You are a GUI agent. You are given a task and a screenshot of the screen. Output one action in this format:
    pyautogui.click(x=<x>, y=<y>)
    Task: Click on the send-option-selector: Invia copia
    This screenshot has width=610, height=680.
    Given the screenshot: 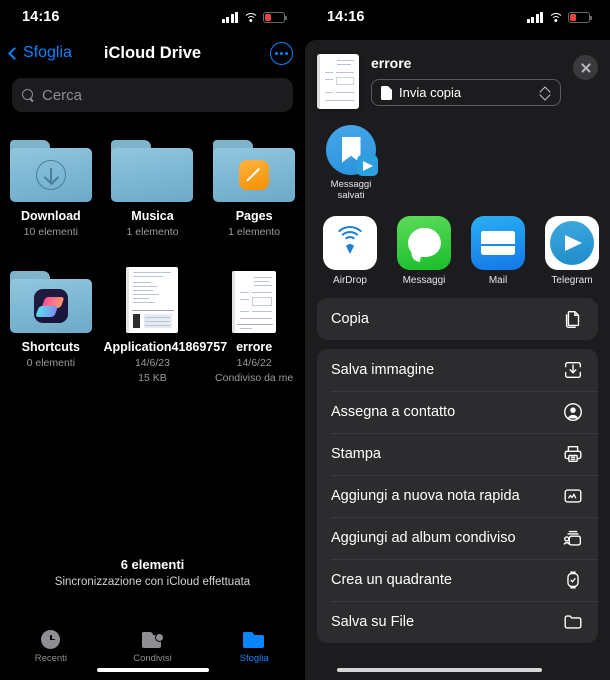 What is the action you would take?
    pyautogui.click(x=466, y=92)
    